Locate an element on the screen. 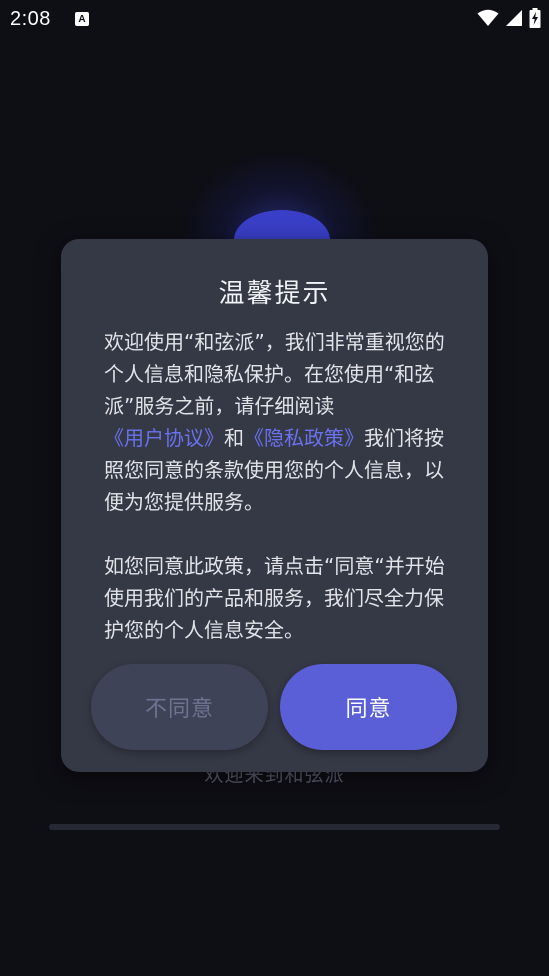 This screenshot has height=976, width=549. status-icons is located at coordinates (509, 18).